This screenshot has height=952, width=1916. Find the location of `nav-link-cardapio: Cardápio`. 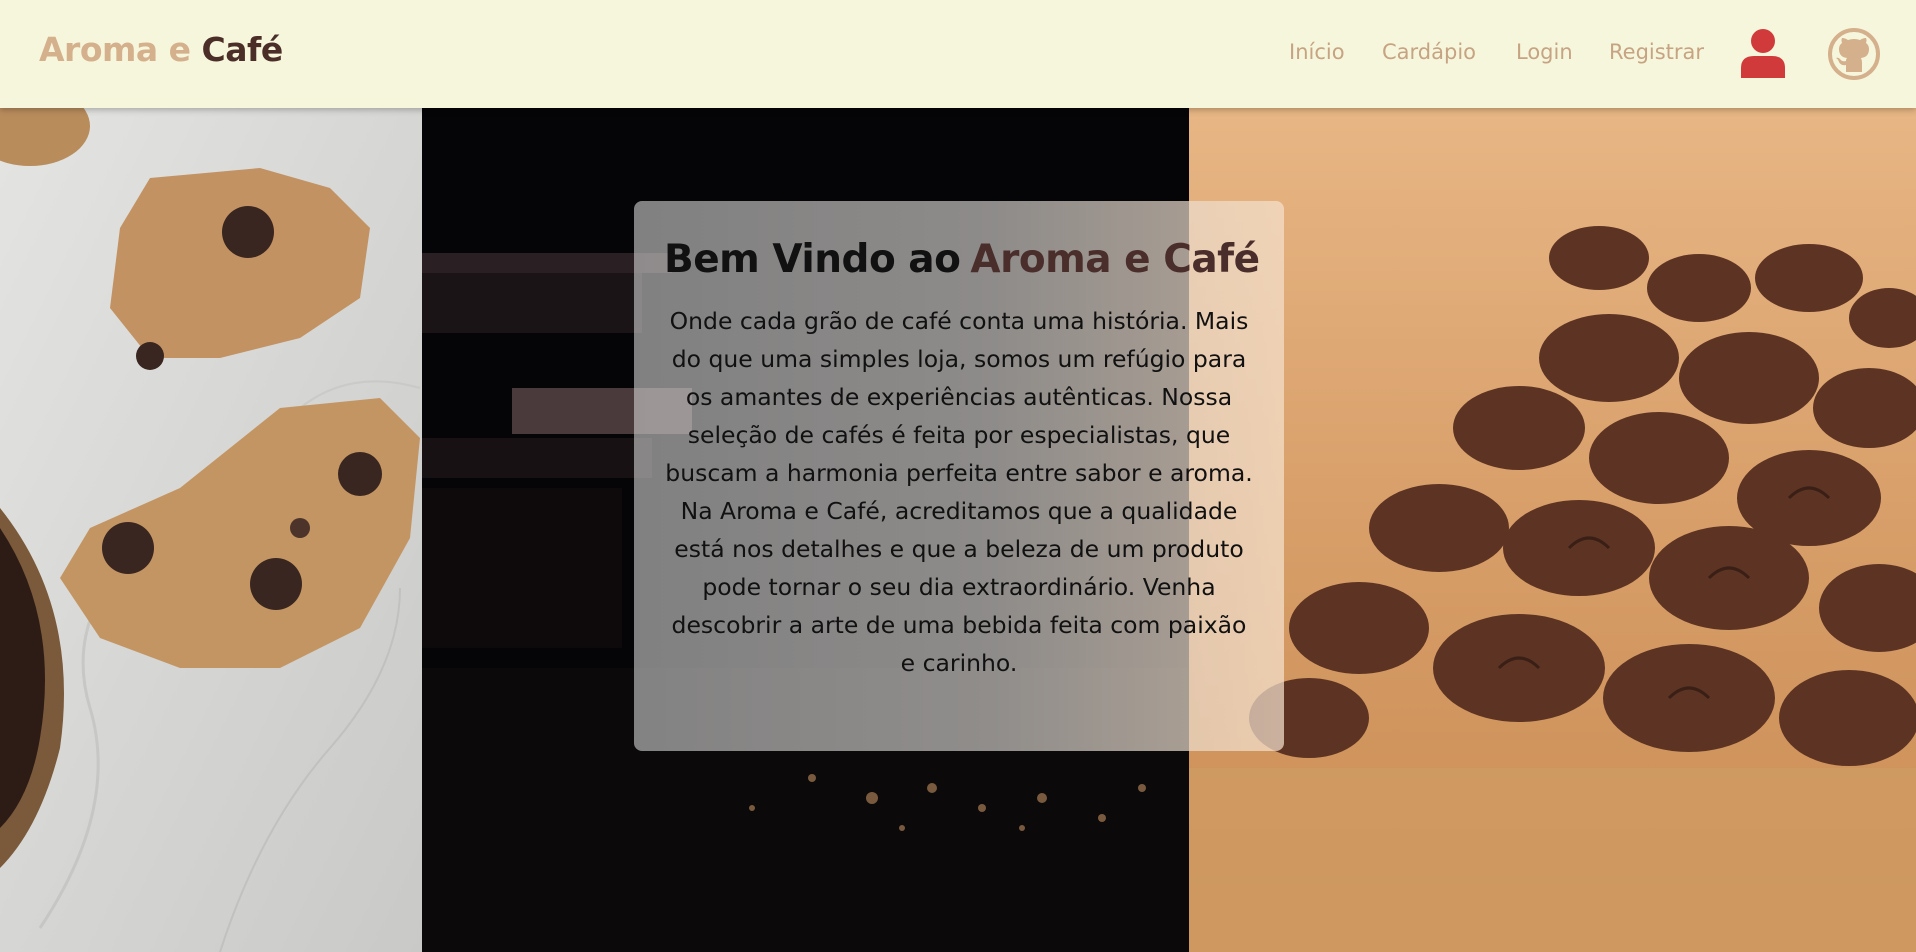

nav-link-cardapio: Cardápio is located at coordinates (1429, 52).